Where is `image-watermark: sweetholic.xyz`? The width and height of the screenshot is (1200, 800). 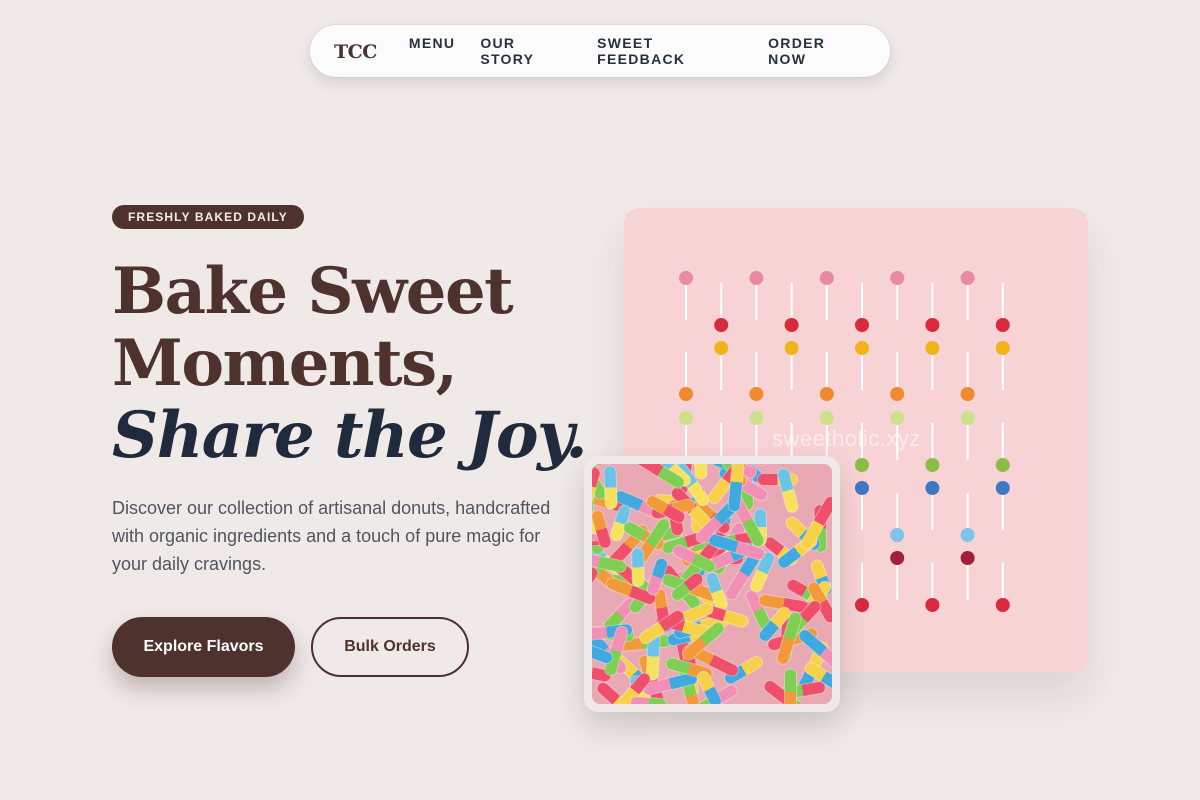
image-watermark: sweetholic.xyz is located at coordinates (846, 438).